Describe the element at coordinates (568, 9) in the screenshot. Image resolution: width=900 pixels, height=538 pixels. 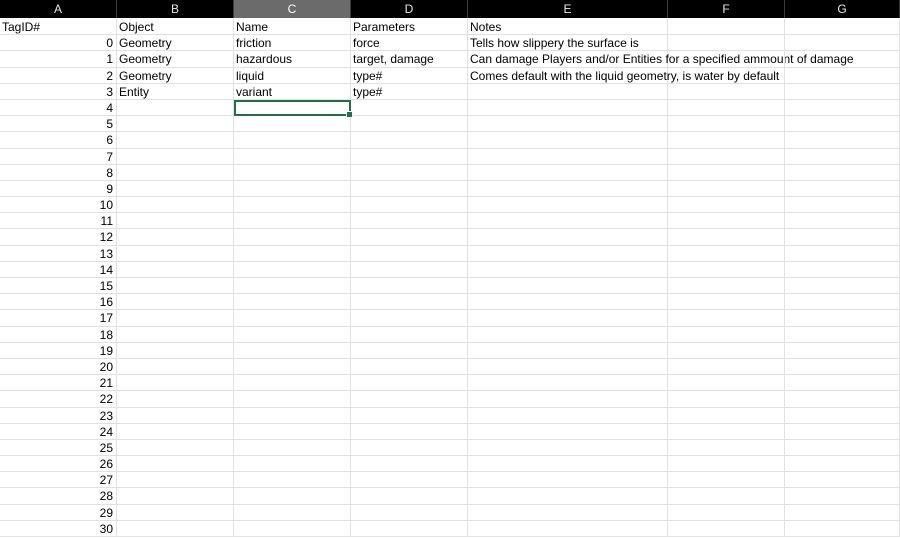
I see `column-header-e: E` at that location.